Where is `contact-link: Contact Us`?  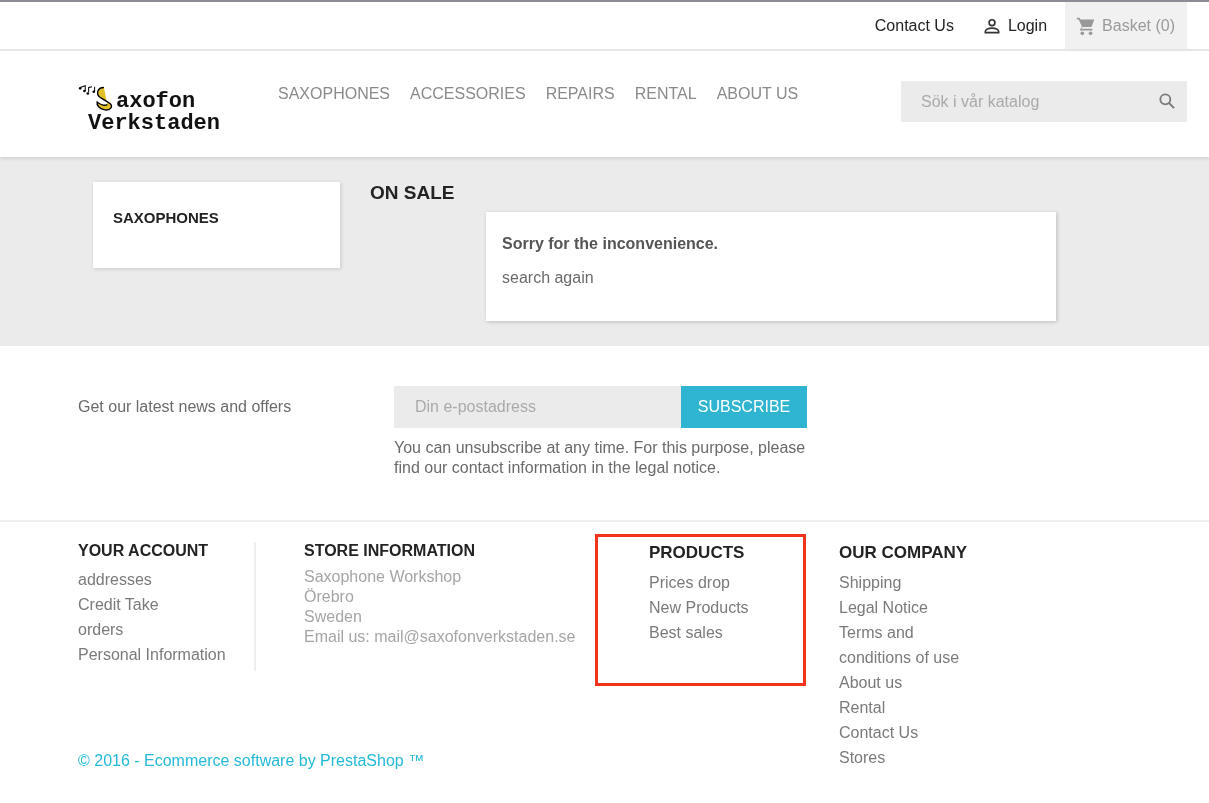 contact-link: Contact Us is located at coordinates (914, 25).